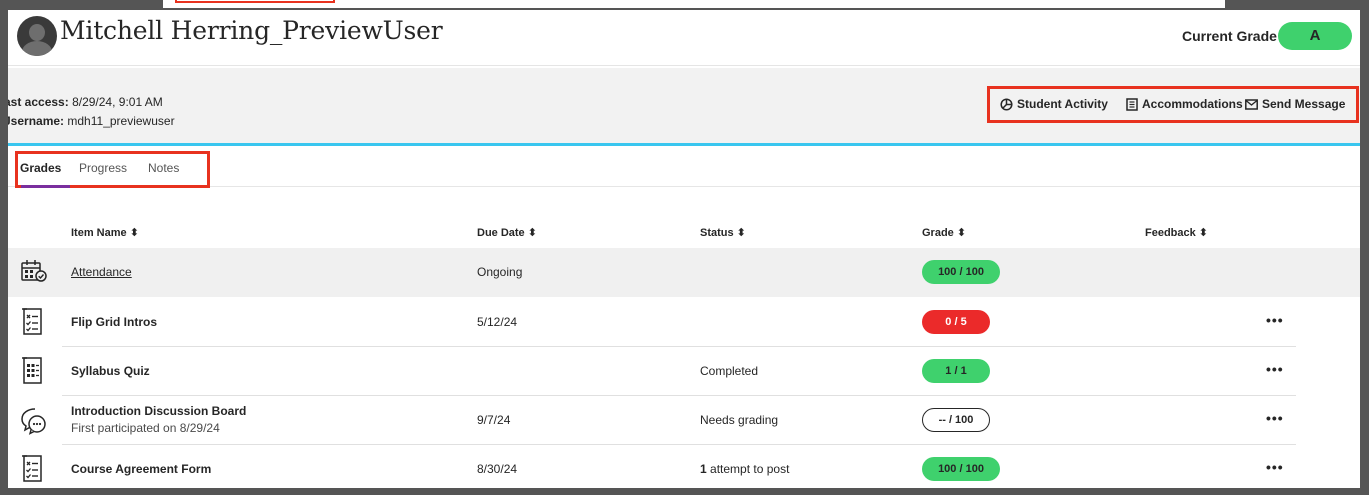 The image size is (1369, 495). What do you see at coordinates (494, 420) in the screenshot?
I see `due-date: 9/7/24` at bounding box center [494, 420].